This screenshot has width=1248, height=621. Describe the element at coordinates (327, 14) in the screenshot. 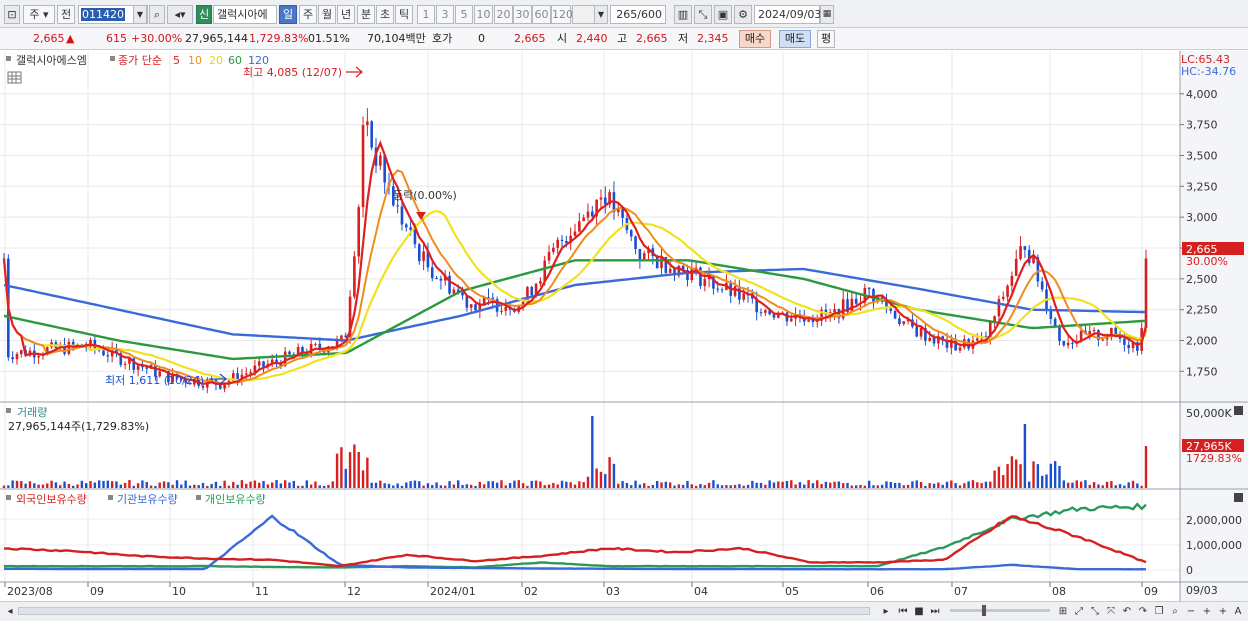

I see `period-month: 월` at that location.